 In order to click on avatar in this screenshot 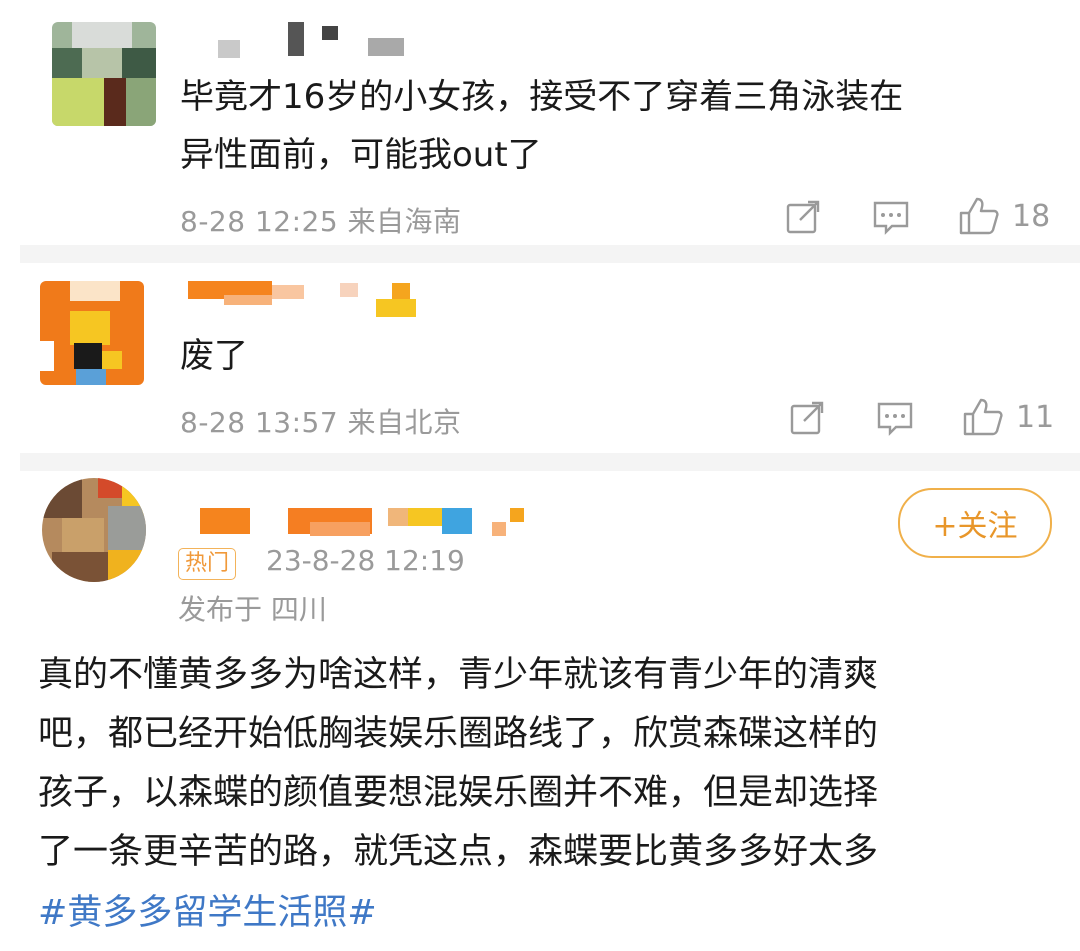, I will do `click(94, 530)`.